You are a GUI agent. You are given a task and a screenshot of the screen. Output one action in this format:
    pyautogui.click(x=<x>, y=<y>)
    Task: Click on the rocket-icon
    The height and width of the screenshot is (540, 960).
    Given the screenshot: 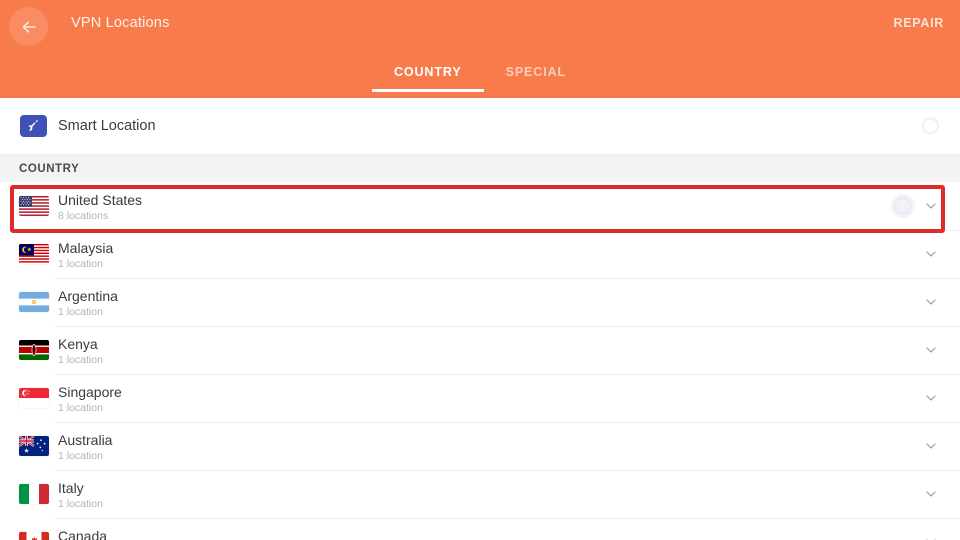 What is the action you would take?
    pyautogui.click(x=33, y=126)
    